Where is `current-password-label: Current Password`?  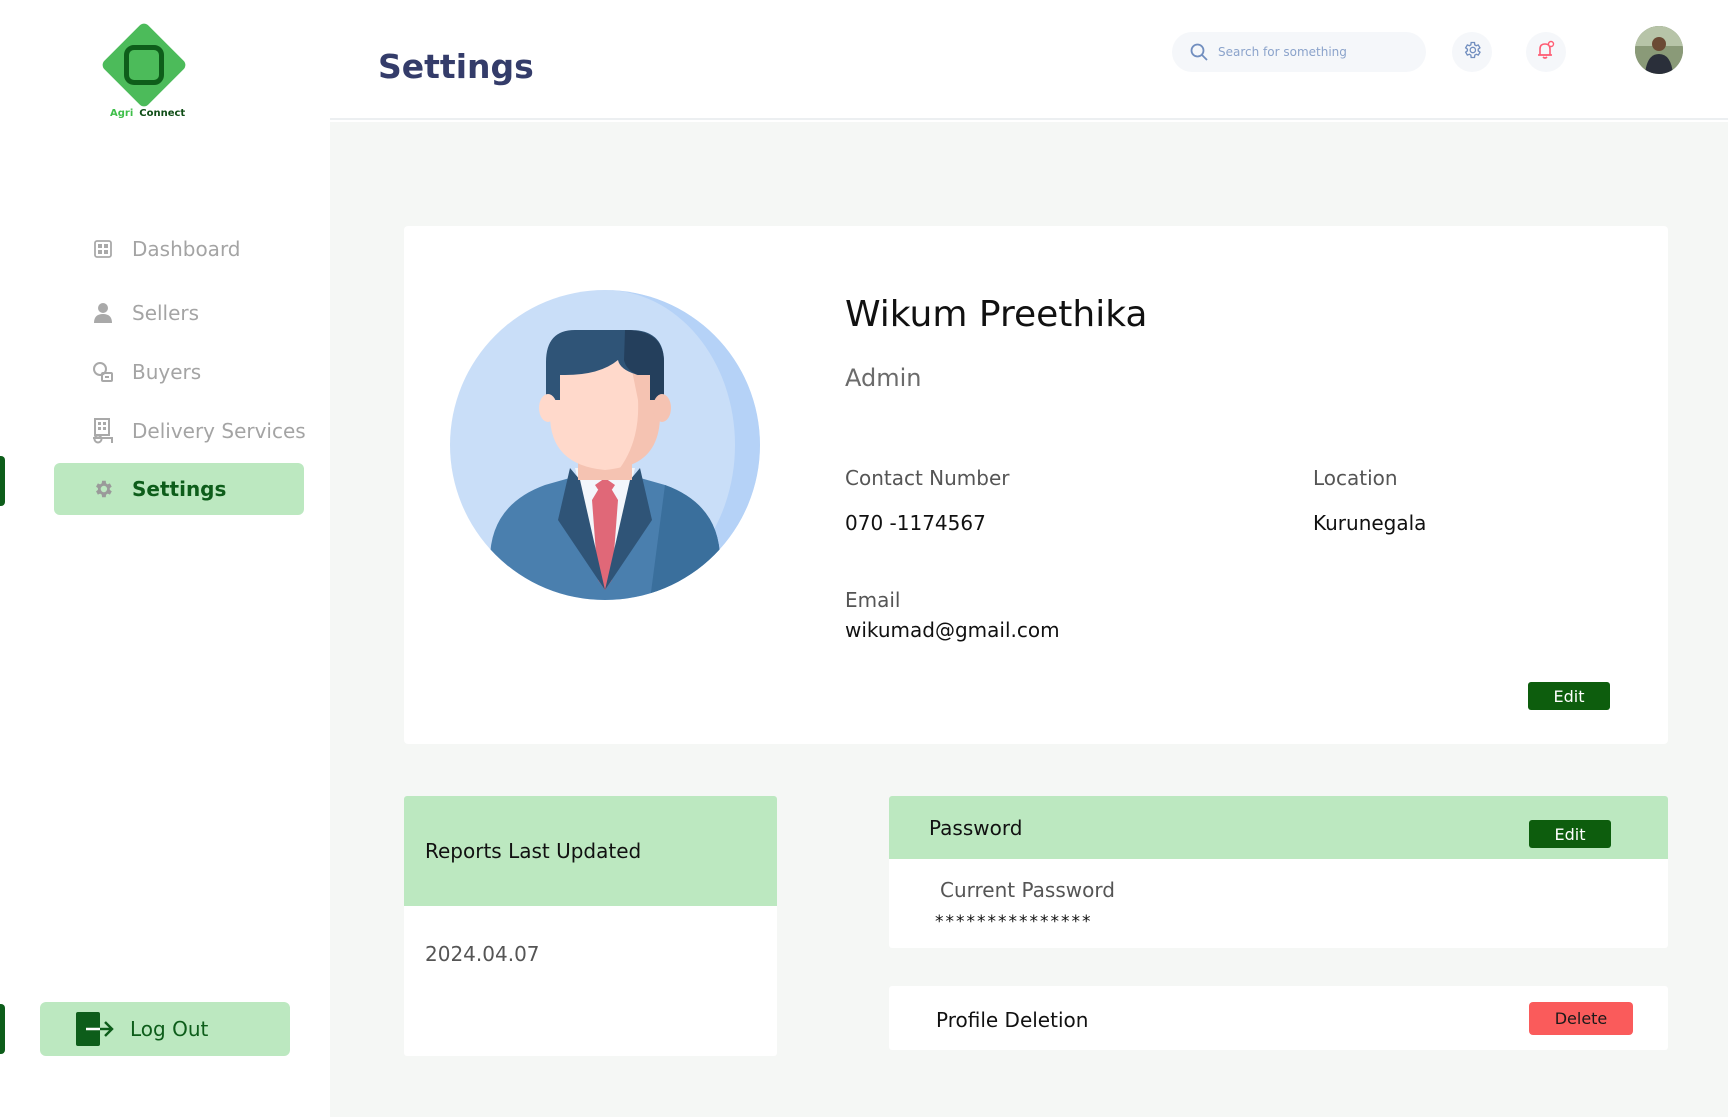
current-password-label: Current Password is located at coordinates (1027, 890).